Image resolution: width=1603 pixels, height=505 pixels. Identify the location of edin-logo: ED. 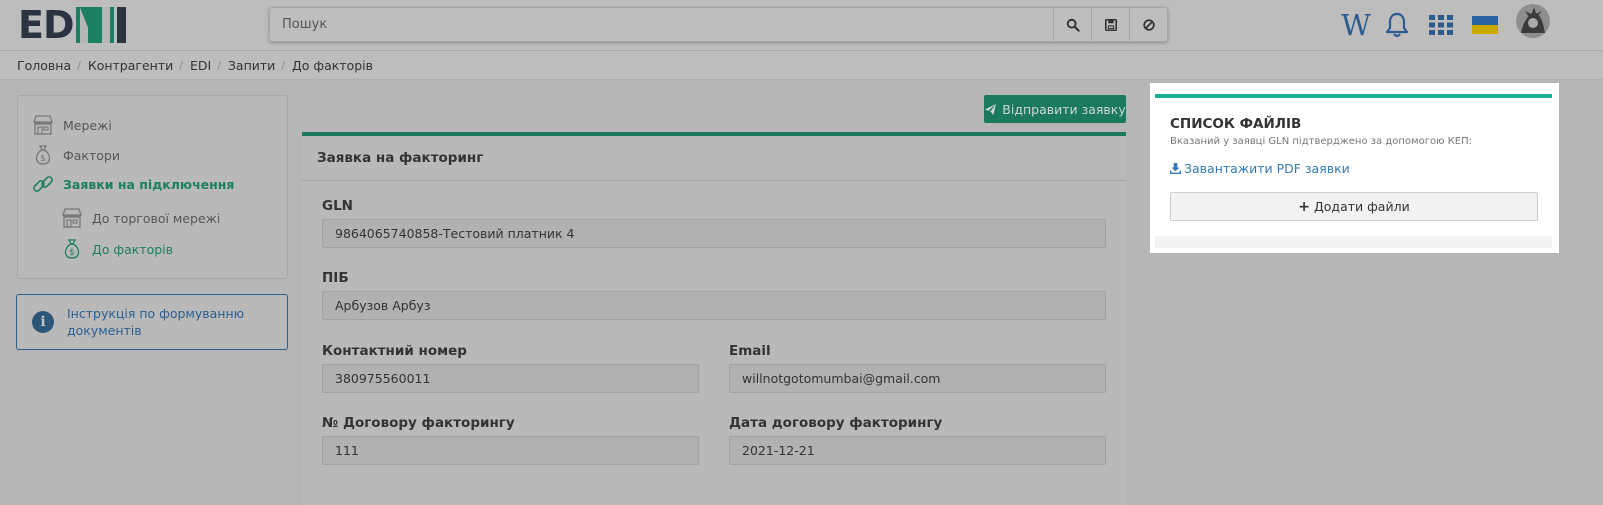
(72, 25).